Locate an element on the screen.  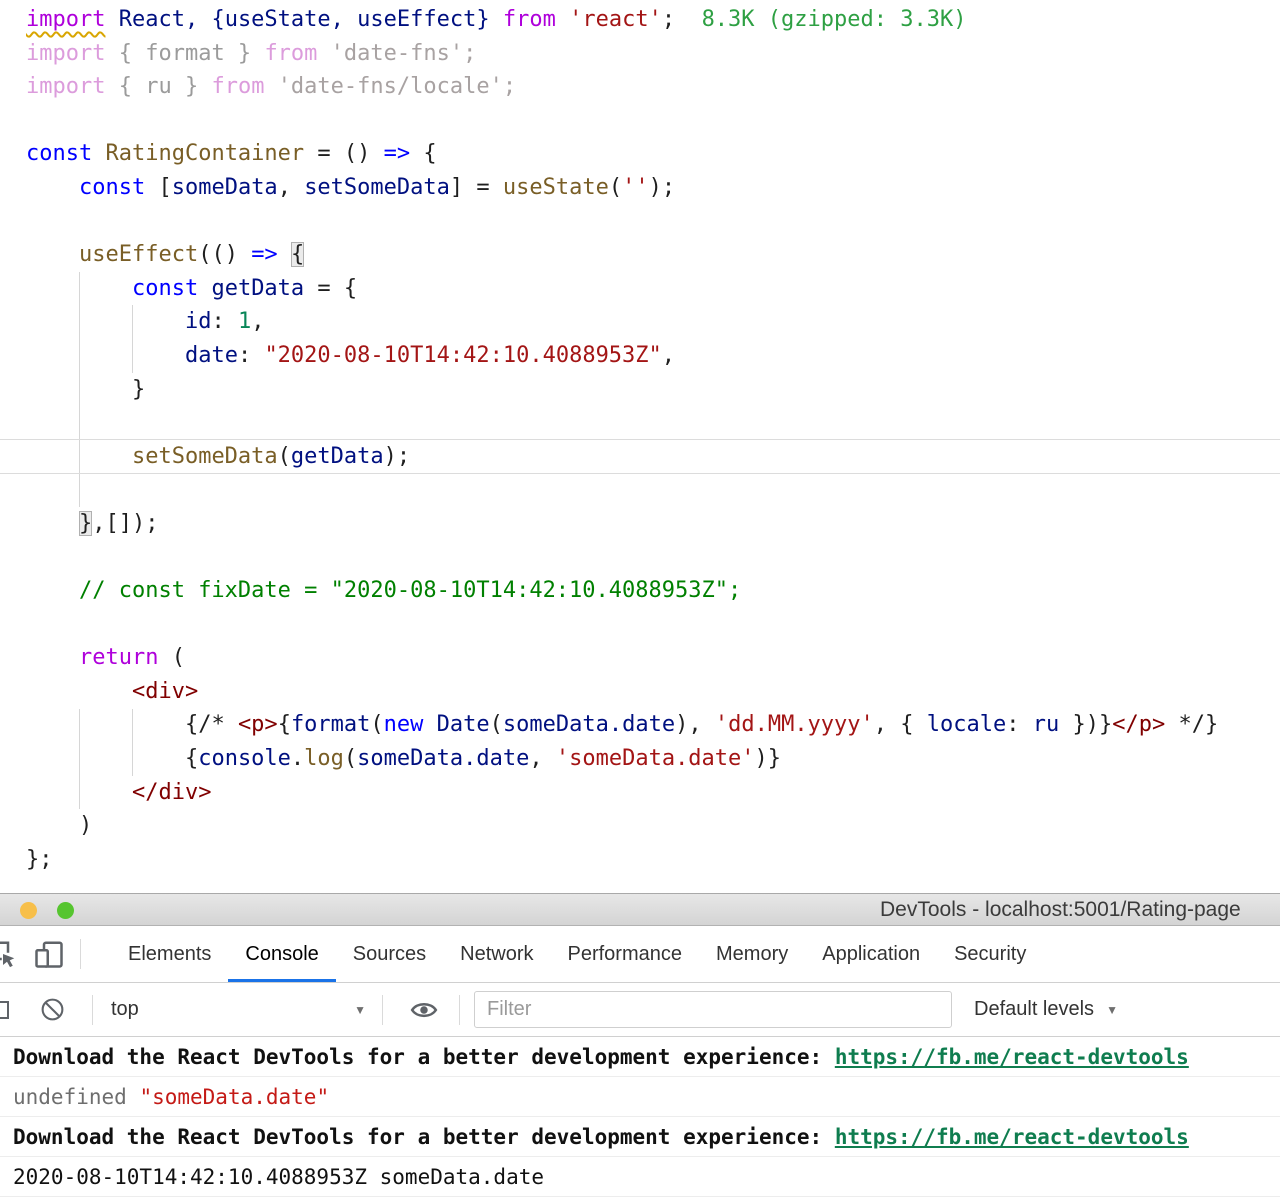
devtools-titlebar: DevTools - localhost:5001/Rating-page is located at coordinates (640, 909).